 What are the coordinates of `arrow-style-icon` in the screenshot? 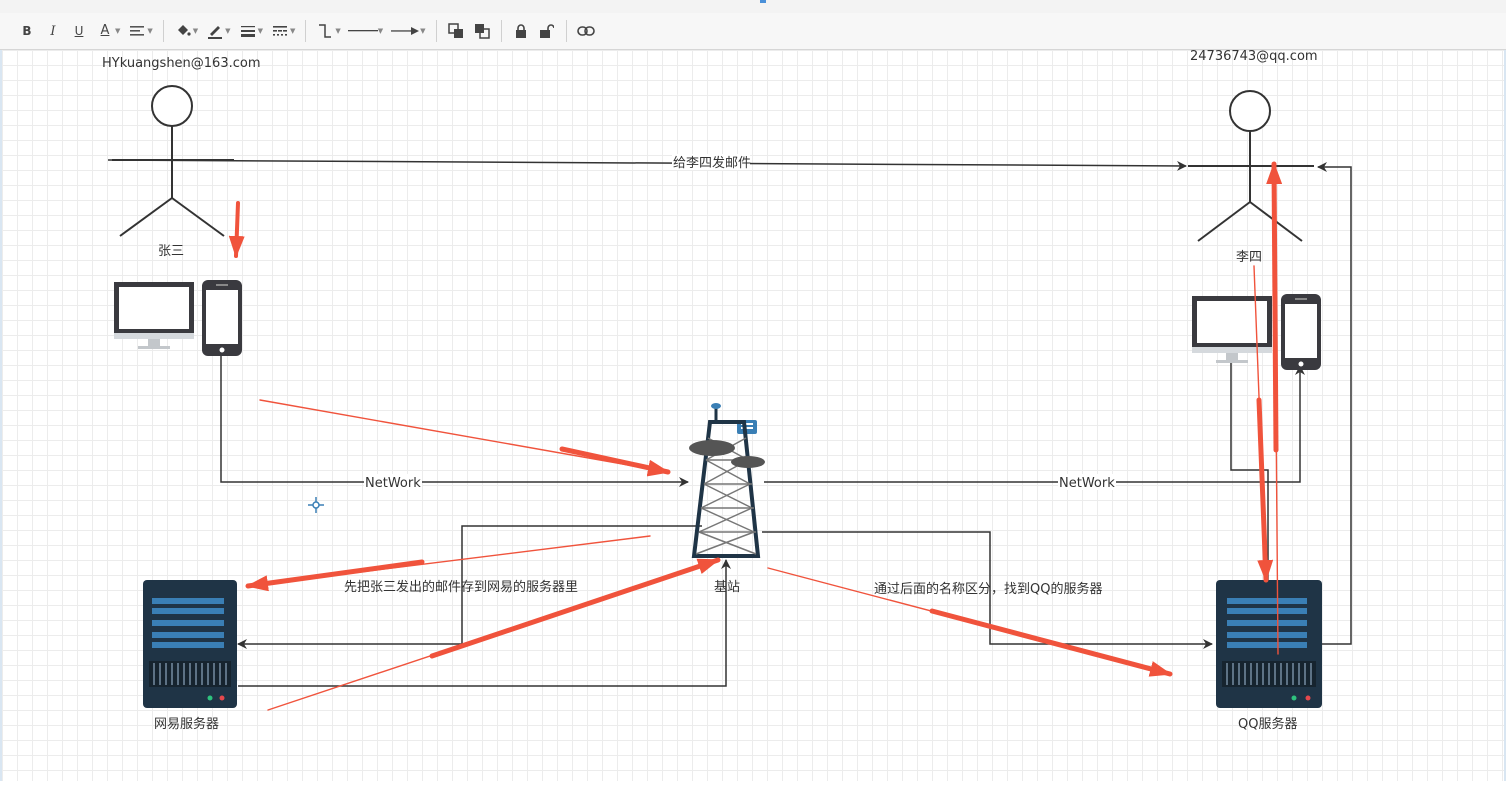 It's located at (405, 31).